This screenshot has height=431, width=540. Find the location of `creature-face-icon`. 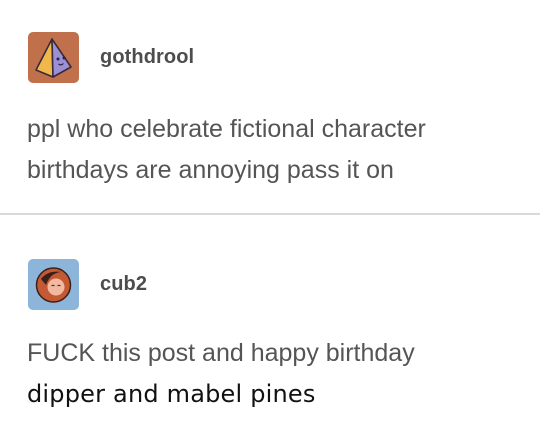

creature-face-icon is located at coordinates (53, 284).